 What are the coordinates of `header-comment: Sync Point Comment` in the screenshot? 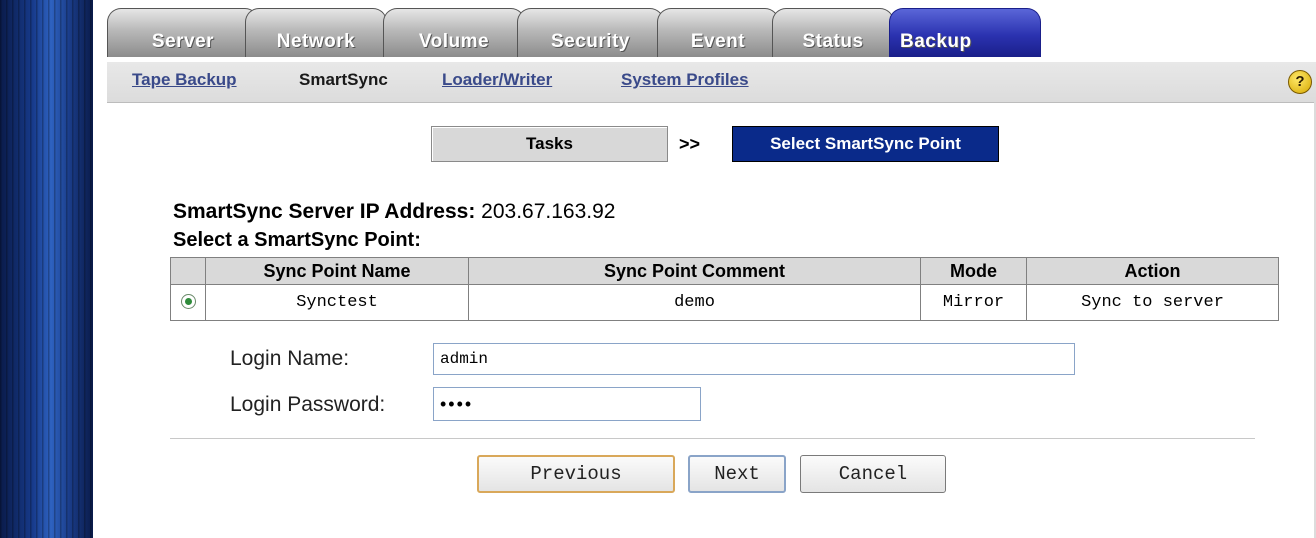 It's located at (694, 271).